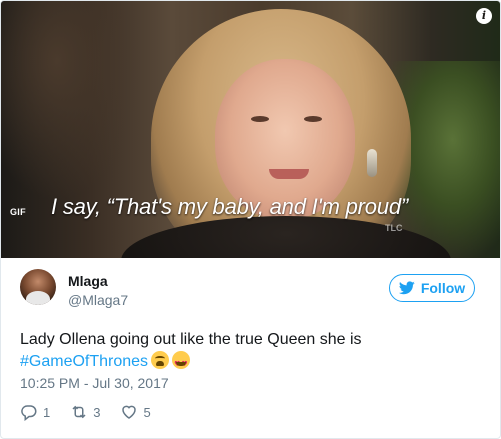 This screenshot has width=501, height=439. What do you see at coordinates (394, 228) in the screenshot?
I see `channel-watermark: TLC` at bounding box center [394, 228].